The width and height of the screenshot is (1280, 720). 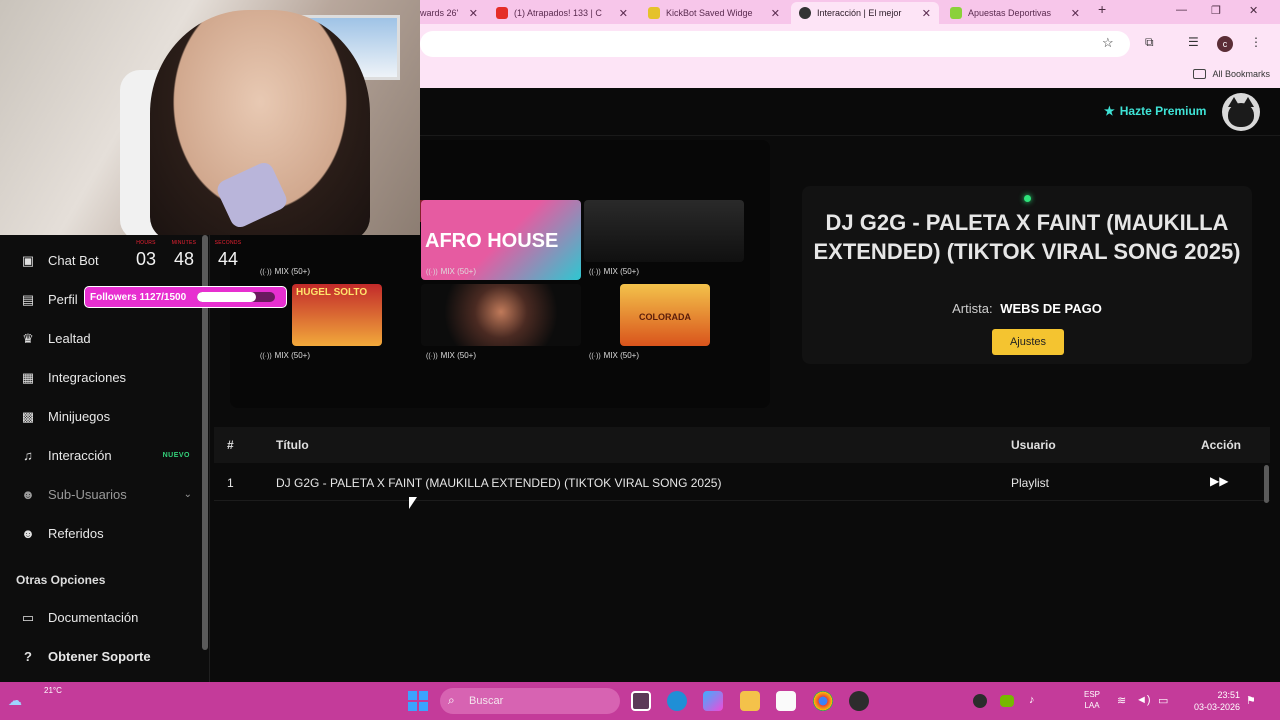 What do you see at coordinates (865, 13) in the screenshot?
I see `tab-interaccion: Interacción | El mejor ✕` at bounding box center [865, 13].